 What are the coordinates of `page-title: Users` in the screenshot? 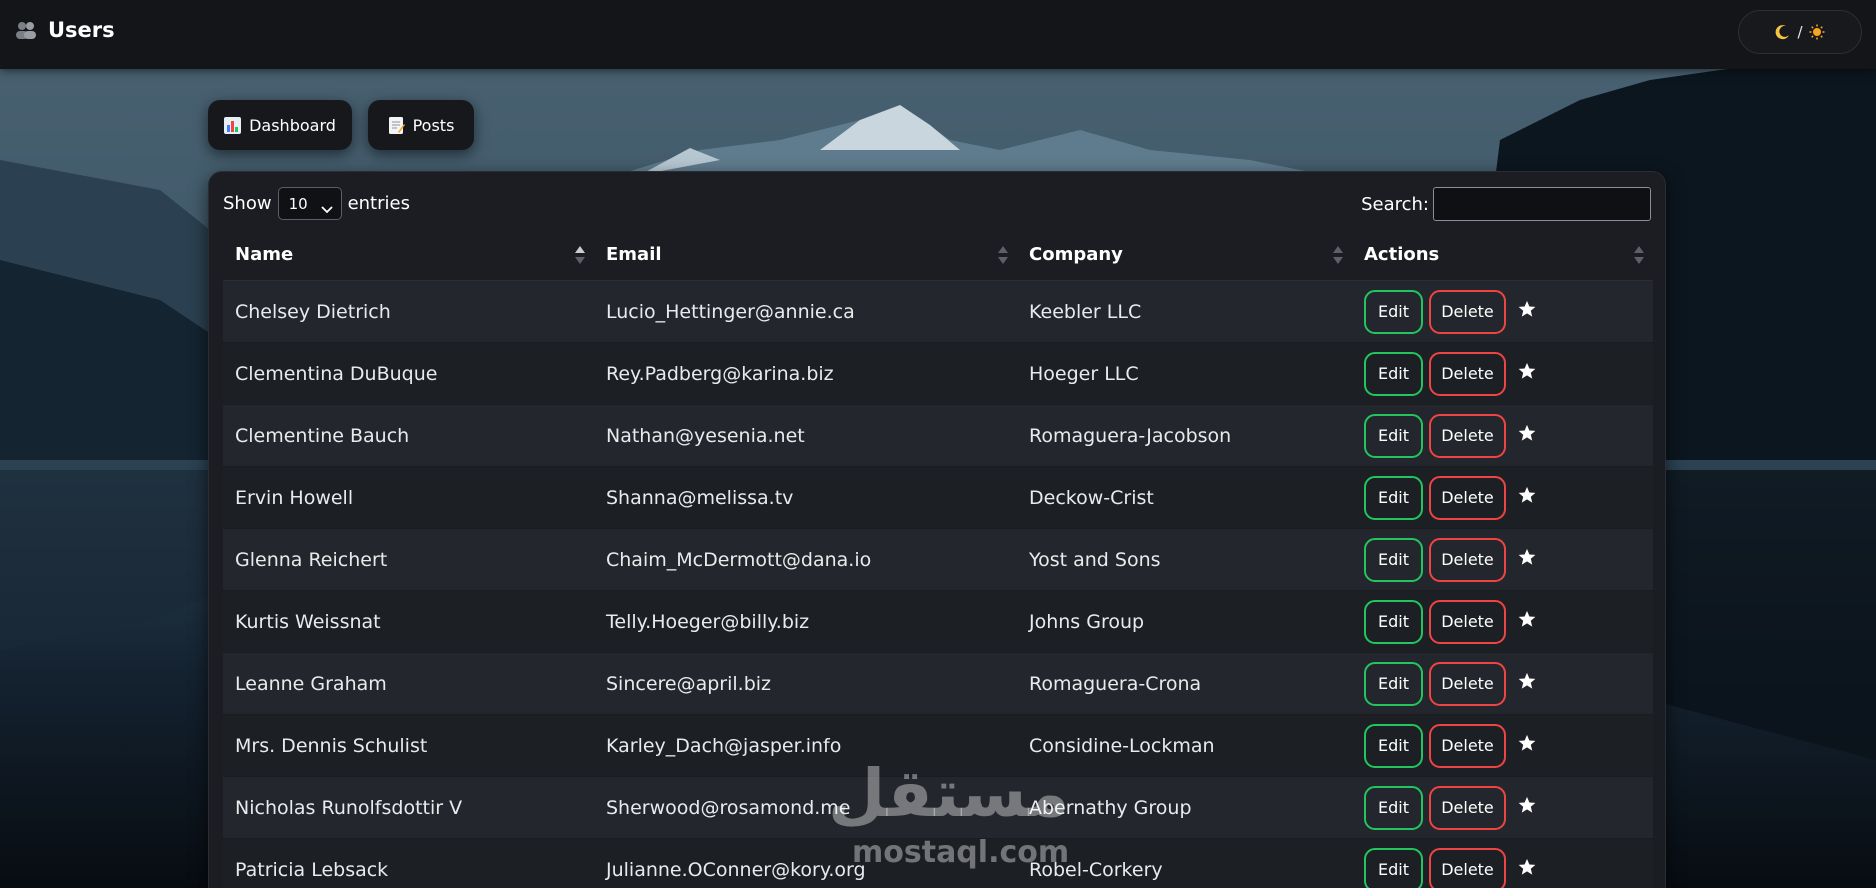 It's located at (81, 30).